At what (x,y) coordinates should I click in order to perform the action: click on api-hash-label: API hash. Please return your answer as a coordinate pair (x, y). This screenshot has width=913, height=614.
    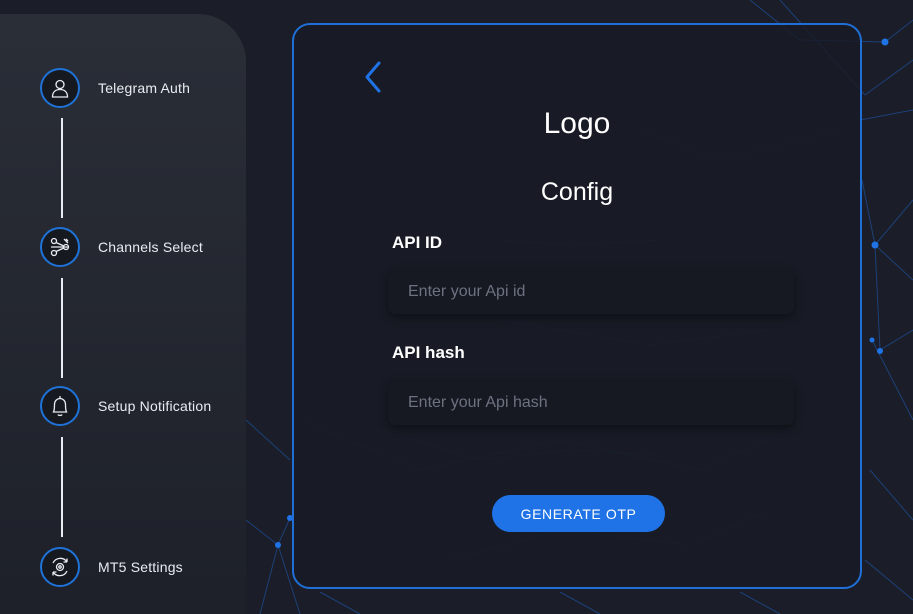
    Looking at the image, I should click on (428, 352).